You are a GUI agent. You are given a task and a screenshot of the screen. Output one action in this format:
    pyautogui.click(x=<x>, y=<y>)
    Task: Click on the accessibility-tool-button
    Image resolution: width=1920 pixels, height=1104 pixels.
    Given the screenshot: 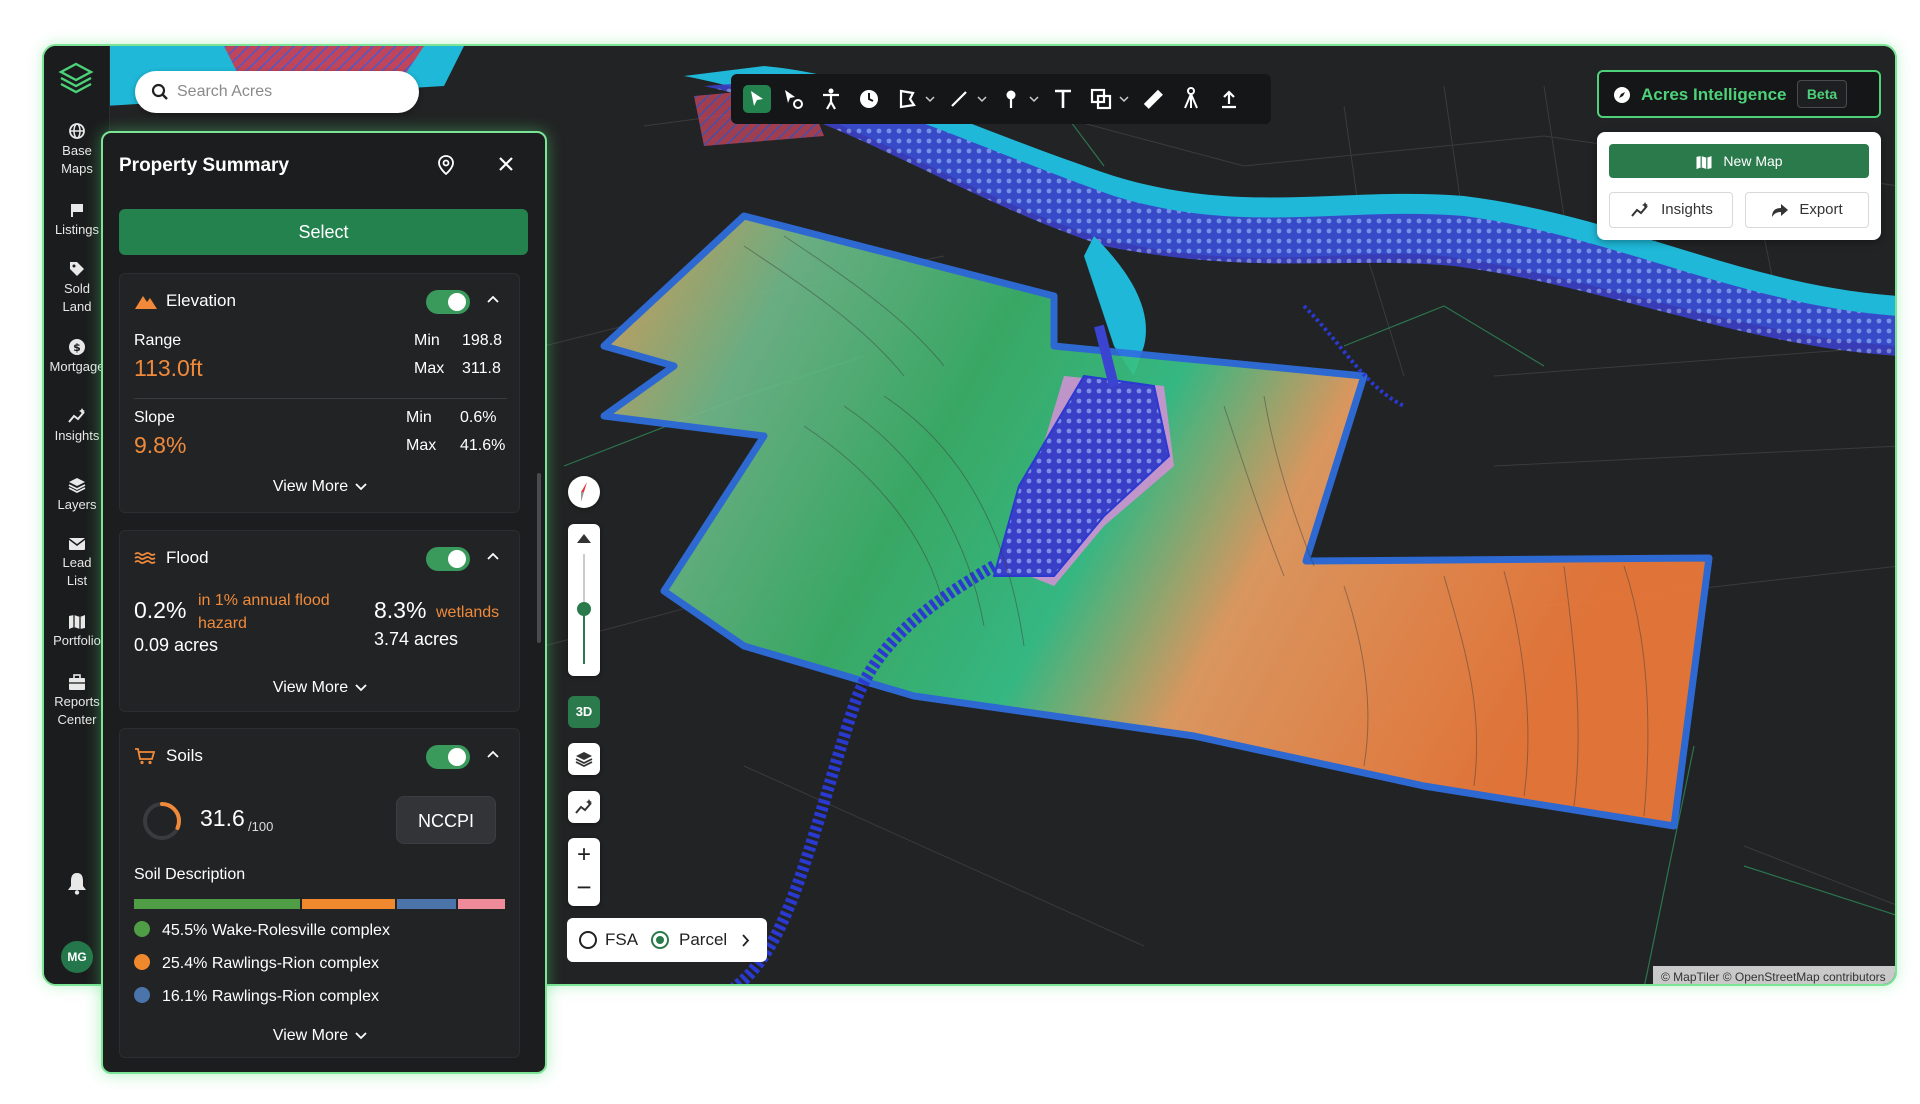 What is the action you would take?
    pyautogui.click(x=831, y=99)
    